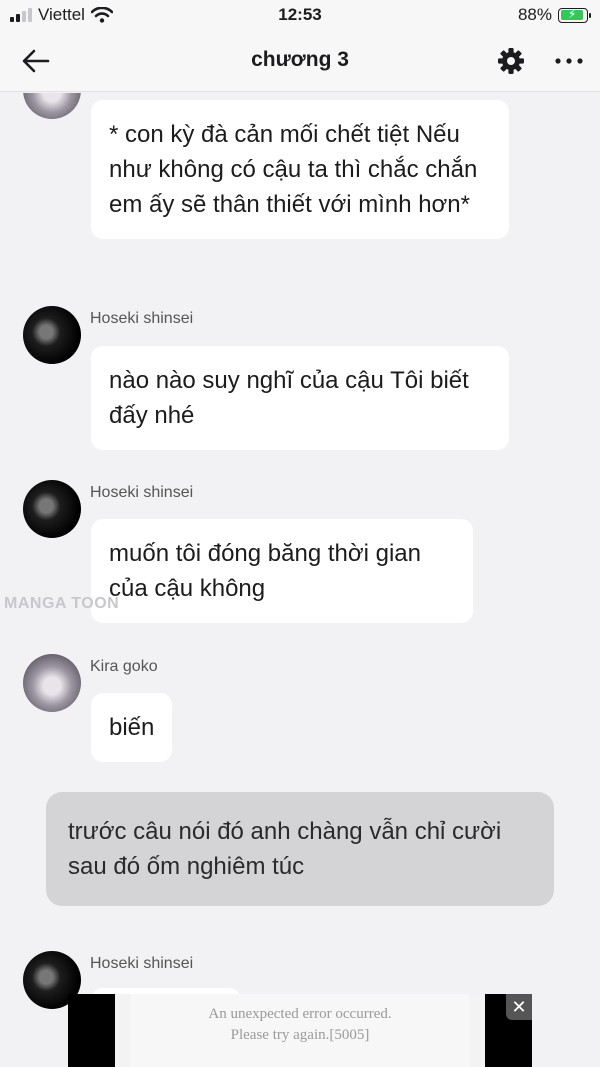 The image size is (600, 1067). I want to click on charging-bolt-icon: ⚡, so click(572, 13).